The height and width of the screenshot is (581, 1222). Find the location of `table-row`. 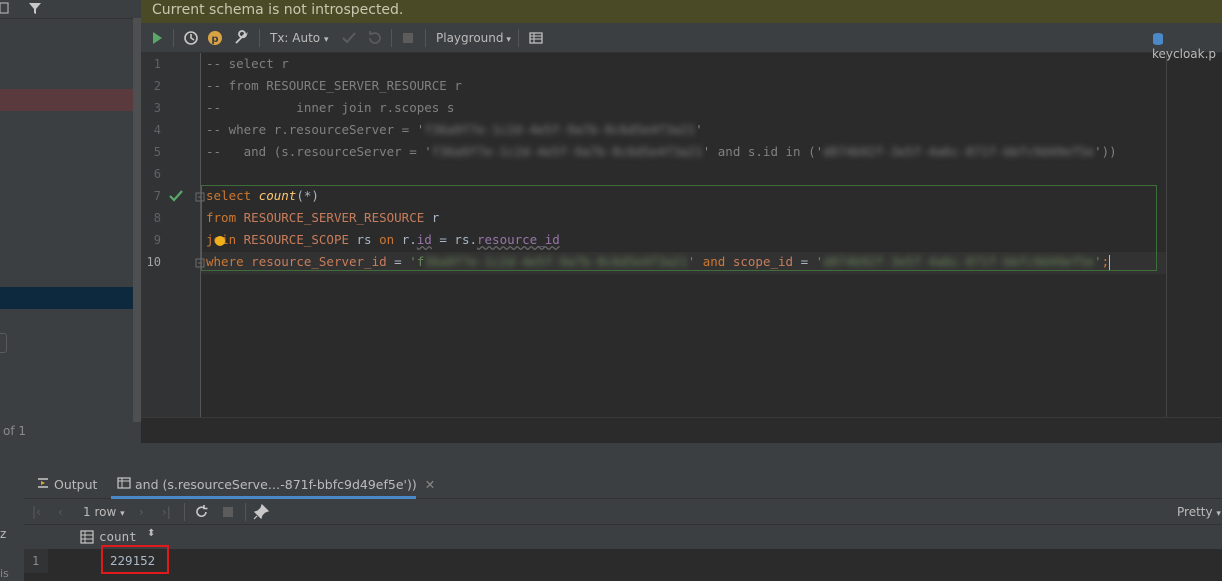

table-row is located at coordinates (623, 561).